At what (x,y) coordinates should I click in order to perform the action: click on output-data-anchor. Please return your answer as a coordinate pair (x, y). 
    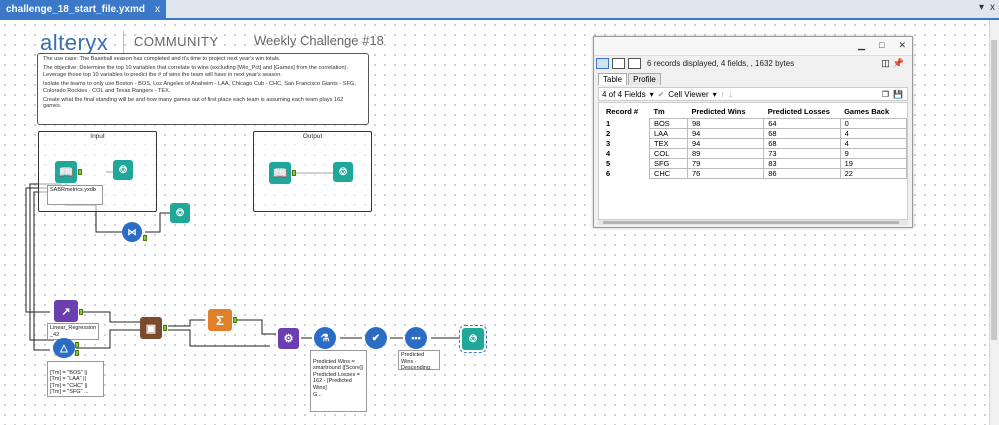
    Looking at the image, I should click on (294, 173).